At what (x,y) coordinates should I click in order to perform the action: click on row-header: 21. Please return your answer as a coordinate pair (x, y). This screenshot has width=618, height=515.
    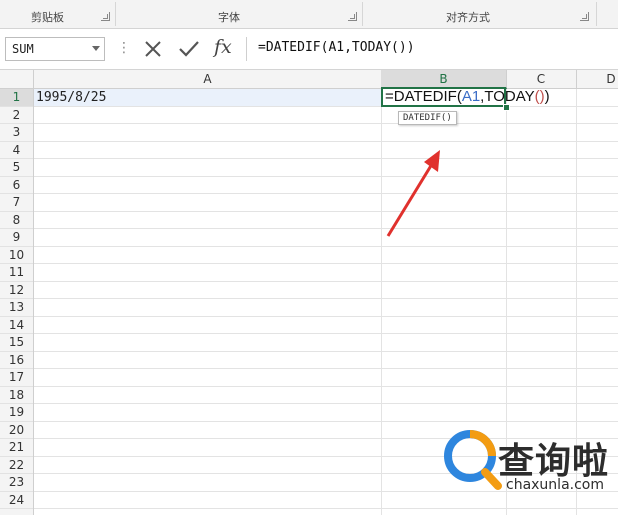
    Looking at the image, I should click on (16, 448).